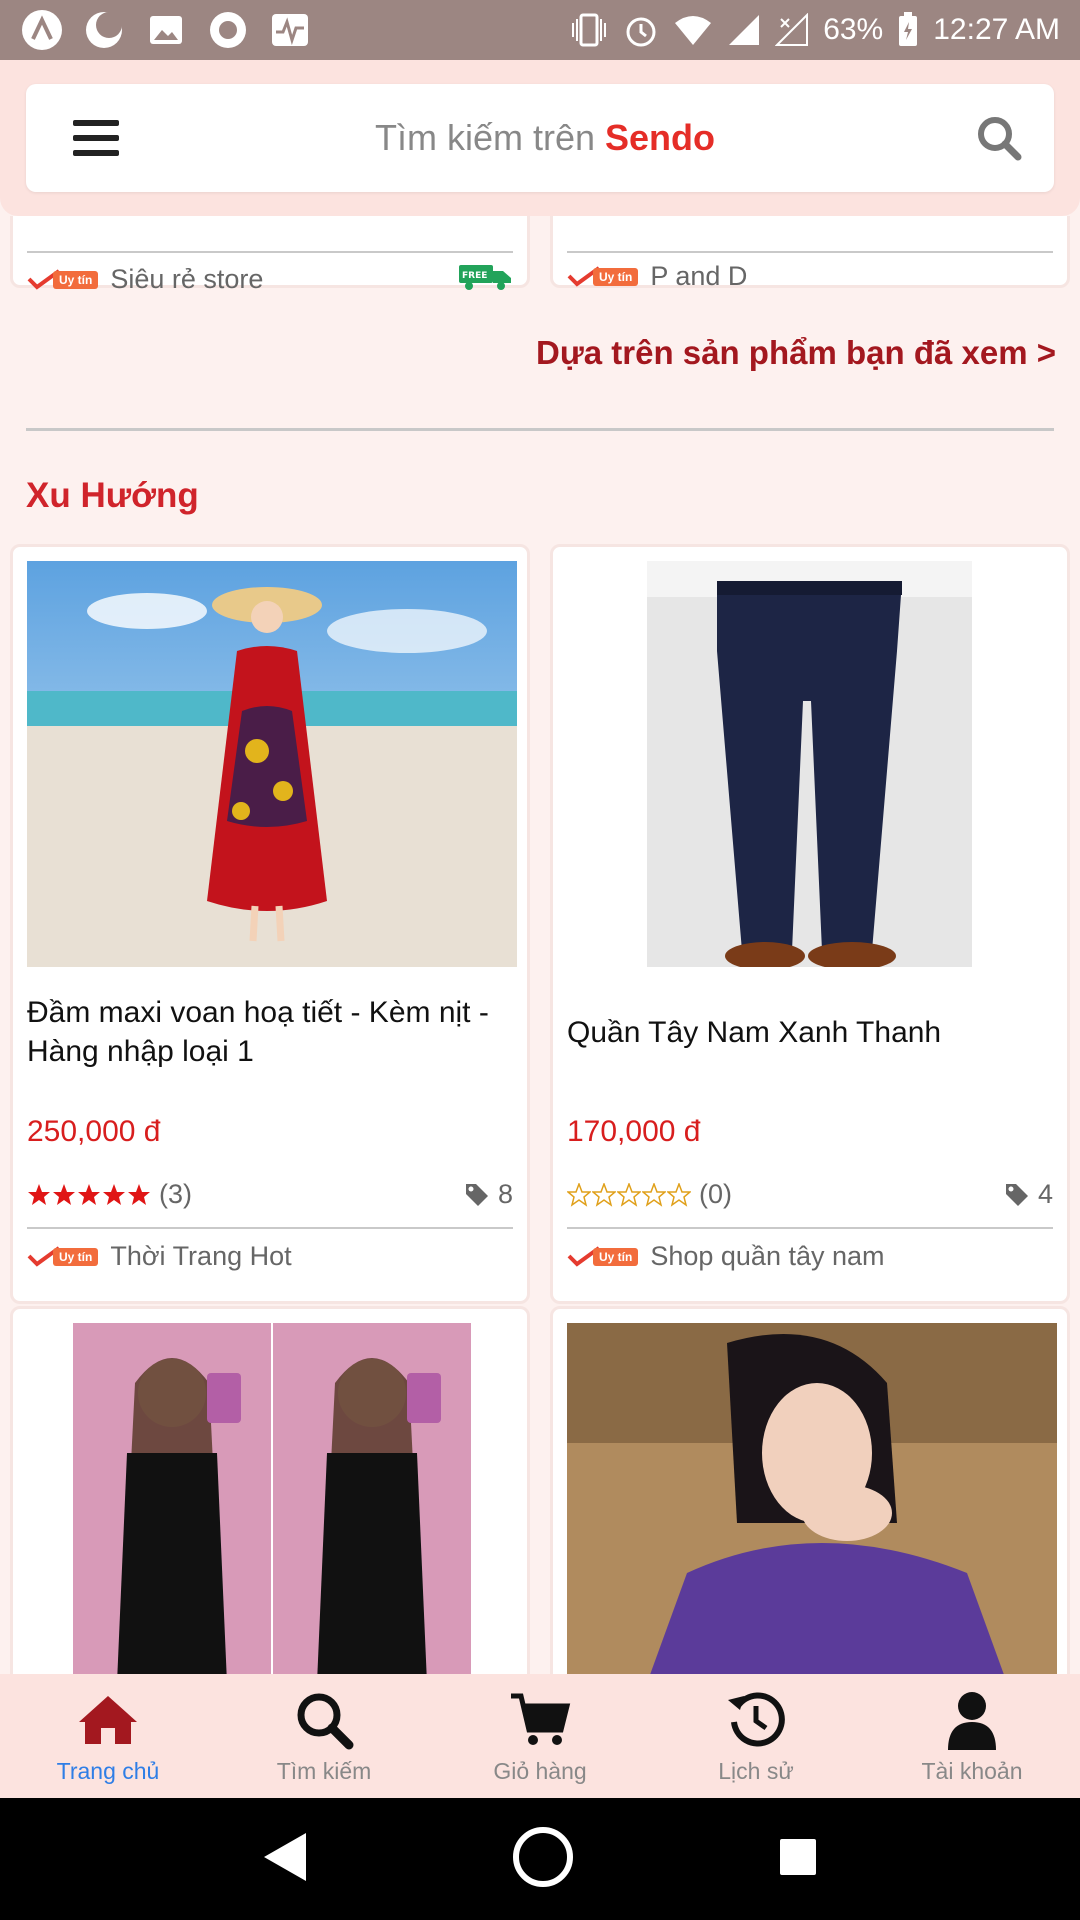 Image resolution: width=1080 pixels, height=1920 pixels. What do you see at coordinates (972, 1720) in the screenshot?
I see `account-icon` at bounding box center [972, 1720].